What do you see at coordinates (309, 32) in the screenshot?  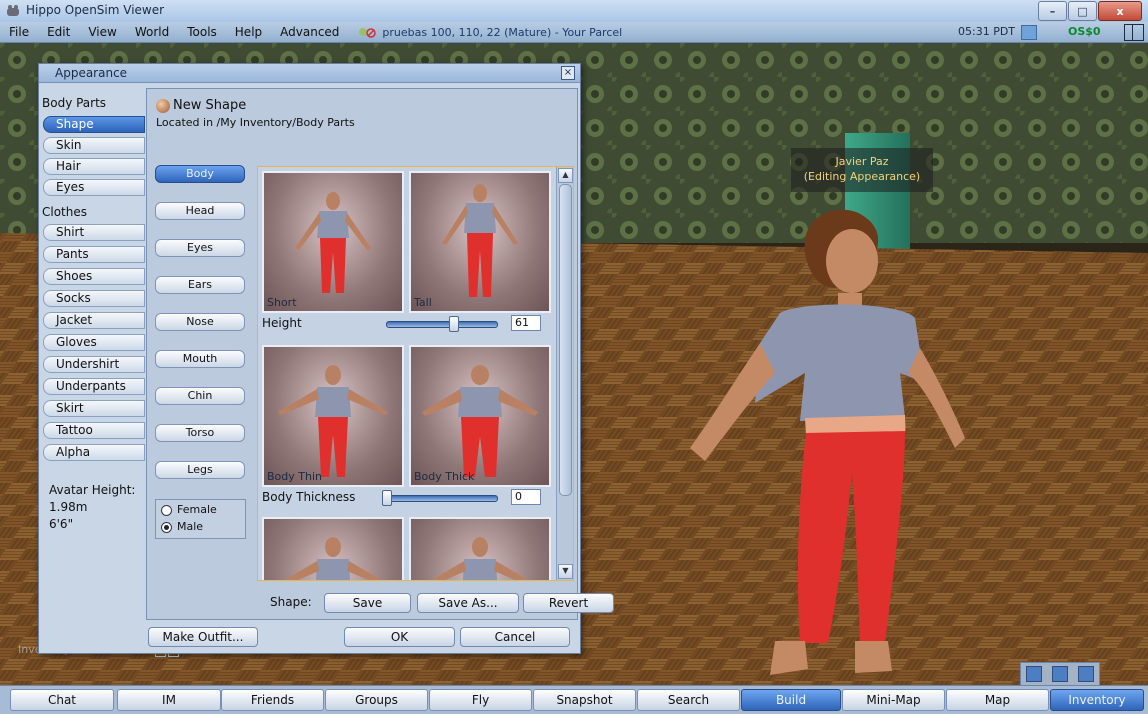 I see `menu-advanced: Advanced` at bounding box center [309, 32].